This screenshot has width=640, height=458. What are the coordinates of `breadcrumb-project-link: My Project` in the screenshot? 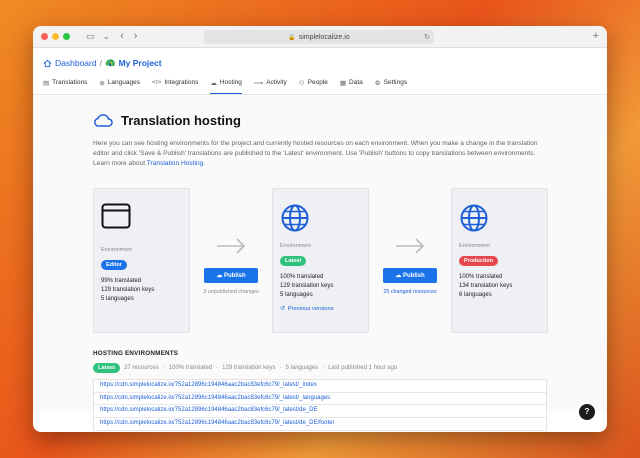 It's located at (140, 63).